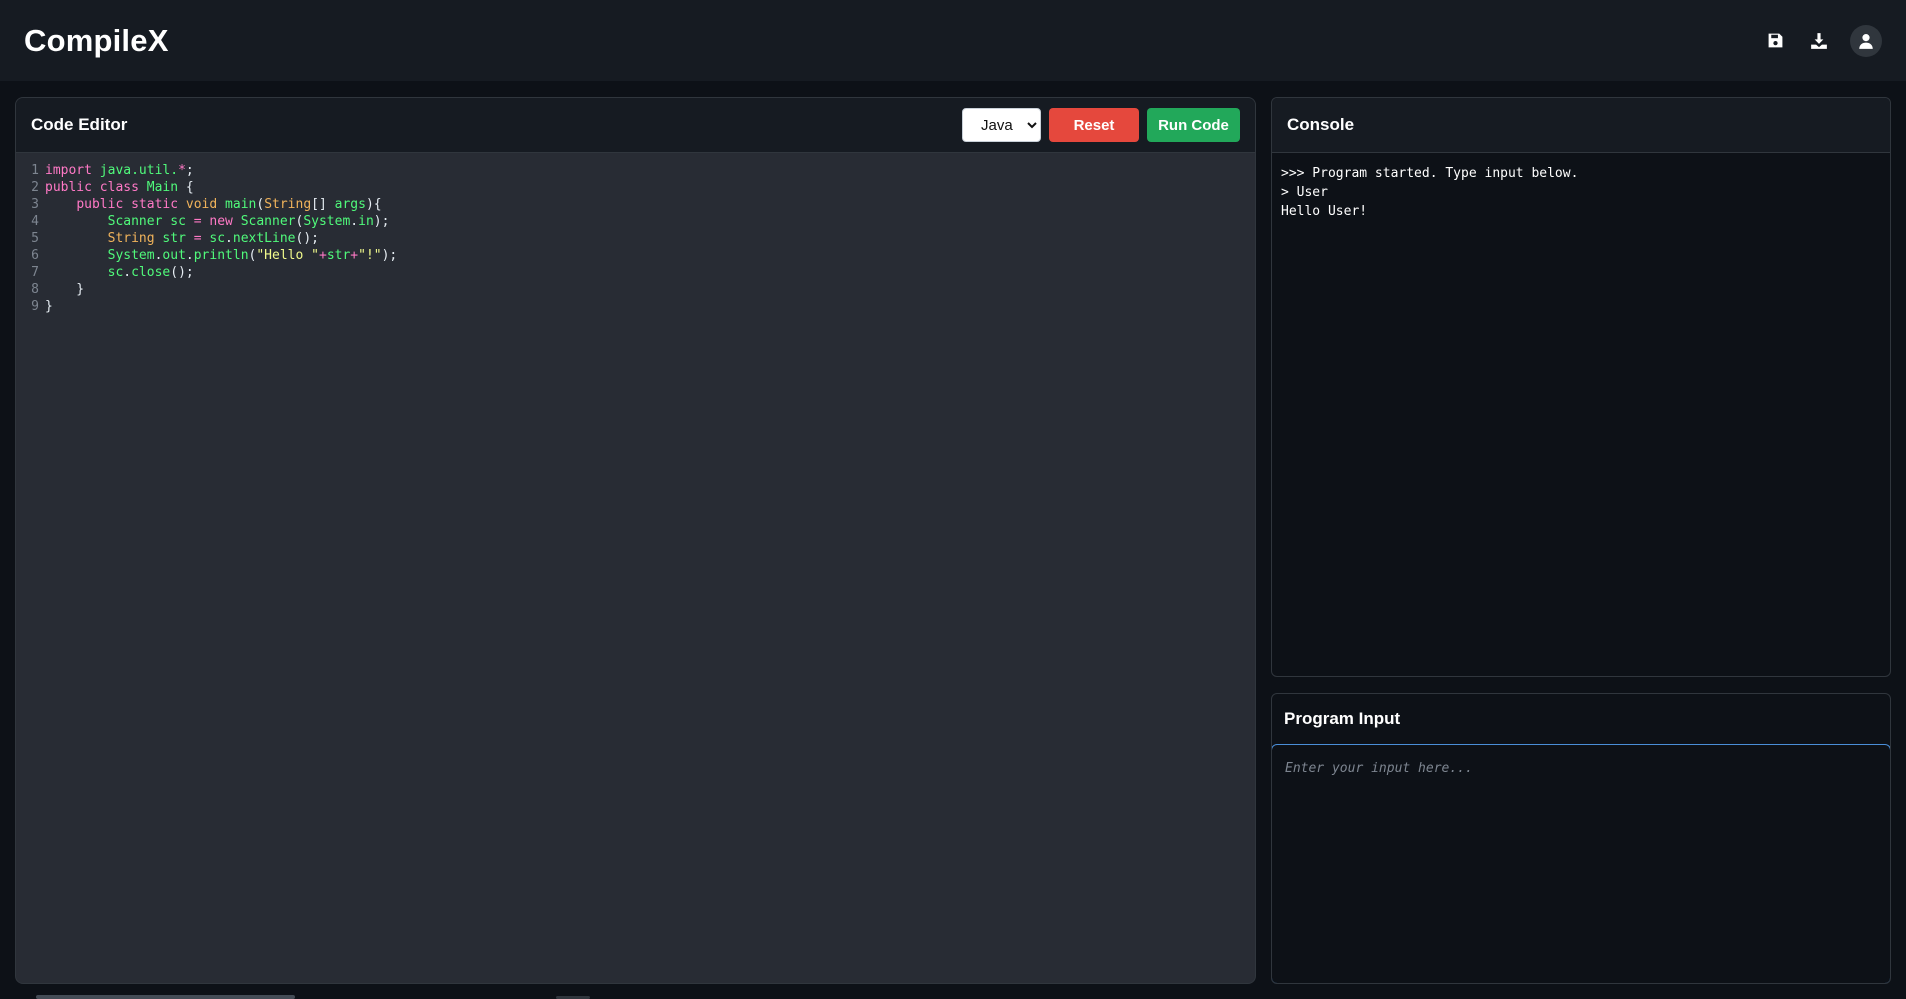 Image resolution: width=1906 pixels, height=999 pixels. I want to click on code-text: sc.close();, so click(119, 272).